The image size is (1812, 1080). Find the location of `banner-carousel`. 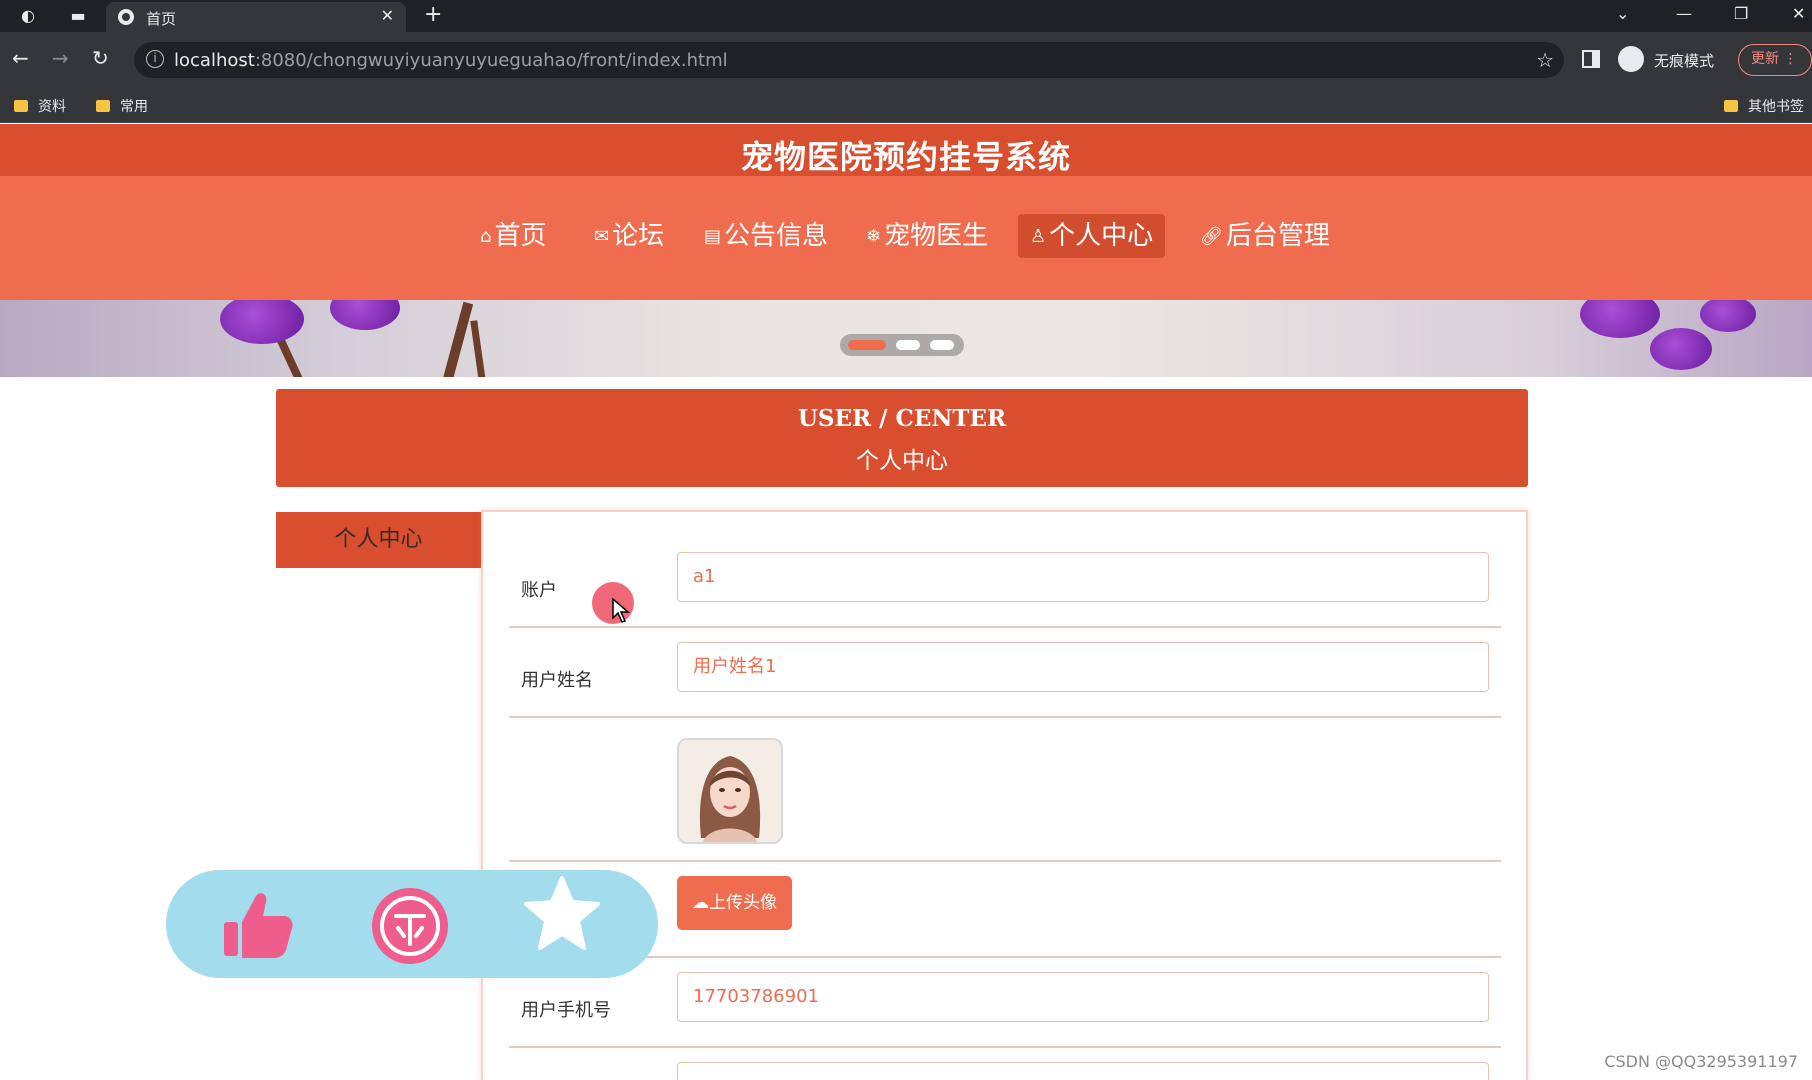

banner-carousel is located at coordinates (906, 338).